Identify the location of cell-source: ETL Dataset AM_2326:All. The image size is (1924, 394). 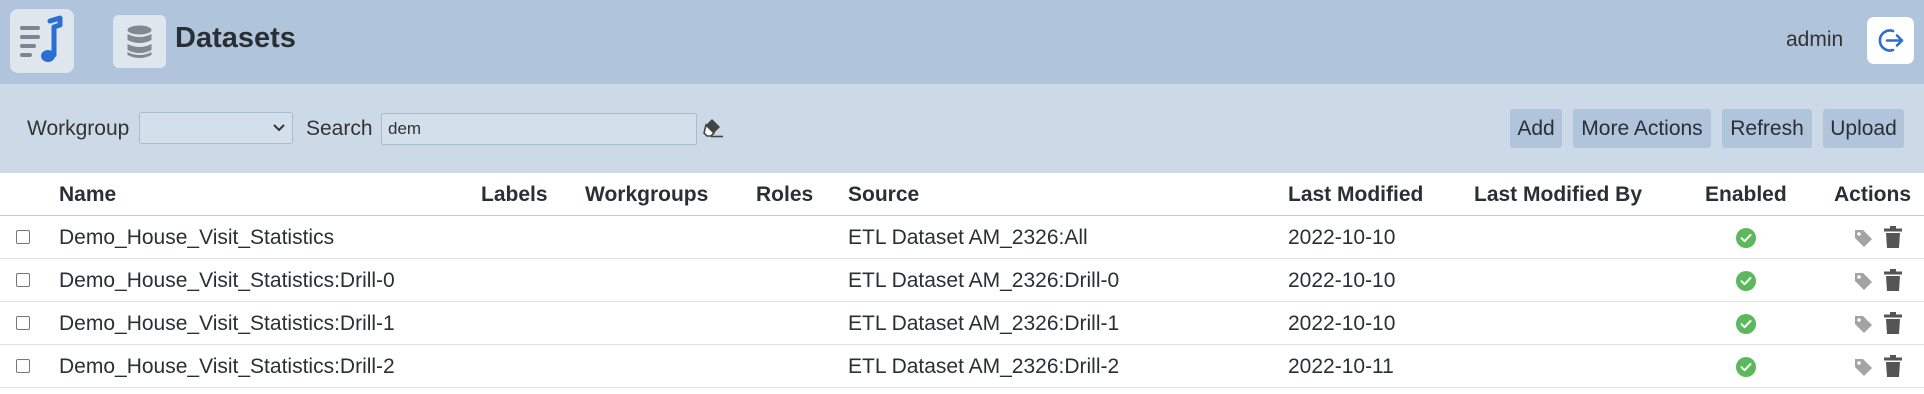
(968, 237).